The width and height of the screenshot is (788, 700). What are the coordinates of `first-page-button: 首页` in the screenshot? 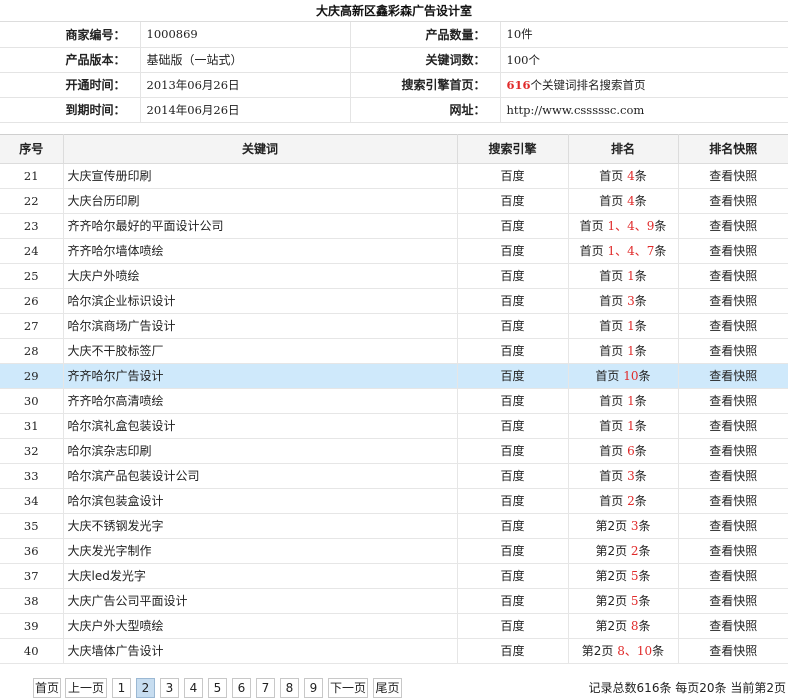 It's located at (47, 688).